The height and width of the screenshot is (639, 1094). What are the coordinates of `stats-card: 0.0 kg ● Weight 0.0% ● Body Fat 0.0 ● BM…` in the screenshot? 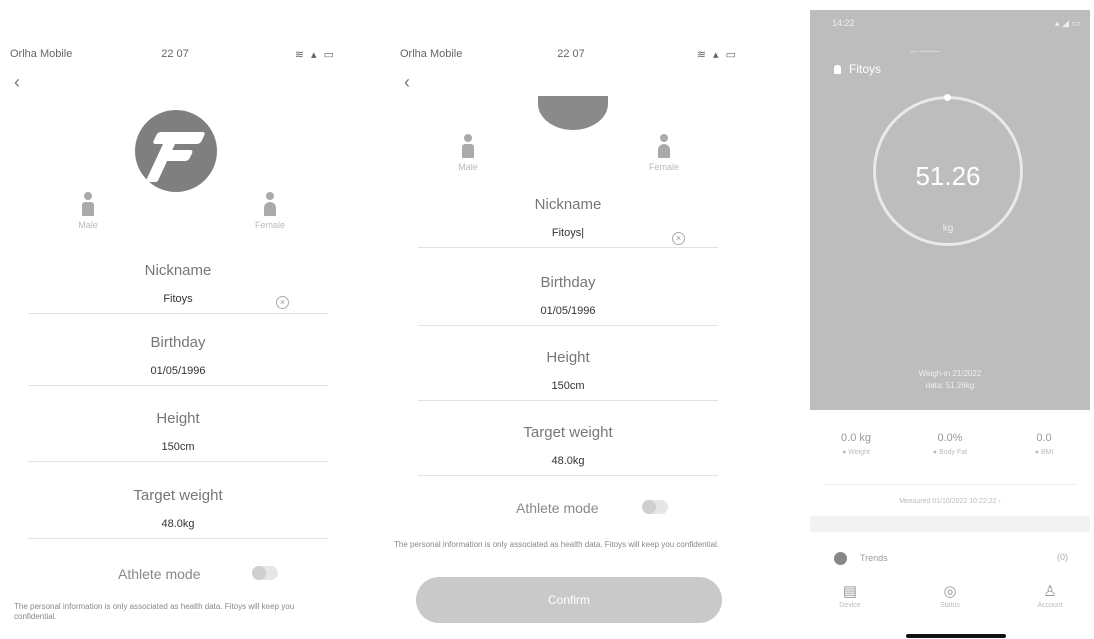 It's located at (950, 468).